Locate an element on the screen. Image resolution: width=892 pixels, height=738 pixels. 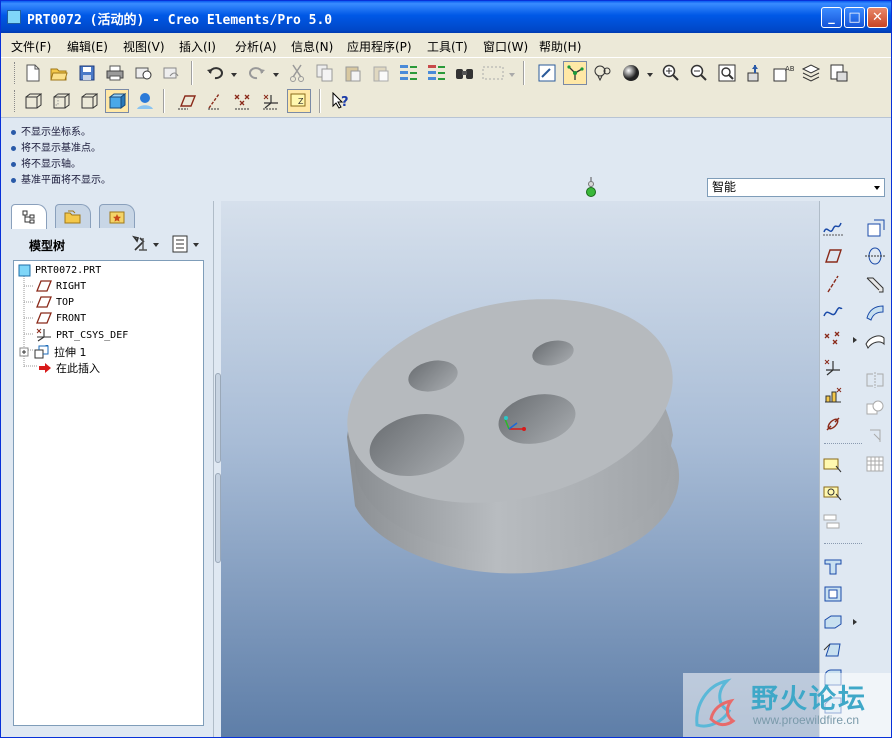
trim-tool-icon is located at coordinates (875, 436).